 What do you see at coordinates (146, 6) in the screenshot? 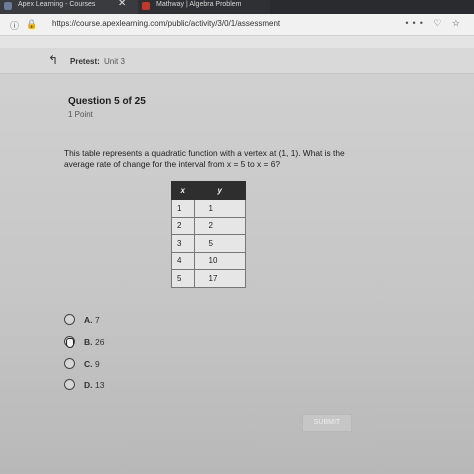
I see `mathway-favicon-icon` at bounding box center [146, 6].